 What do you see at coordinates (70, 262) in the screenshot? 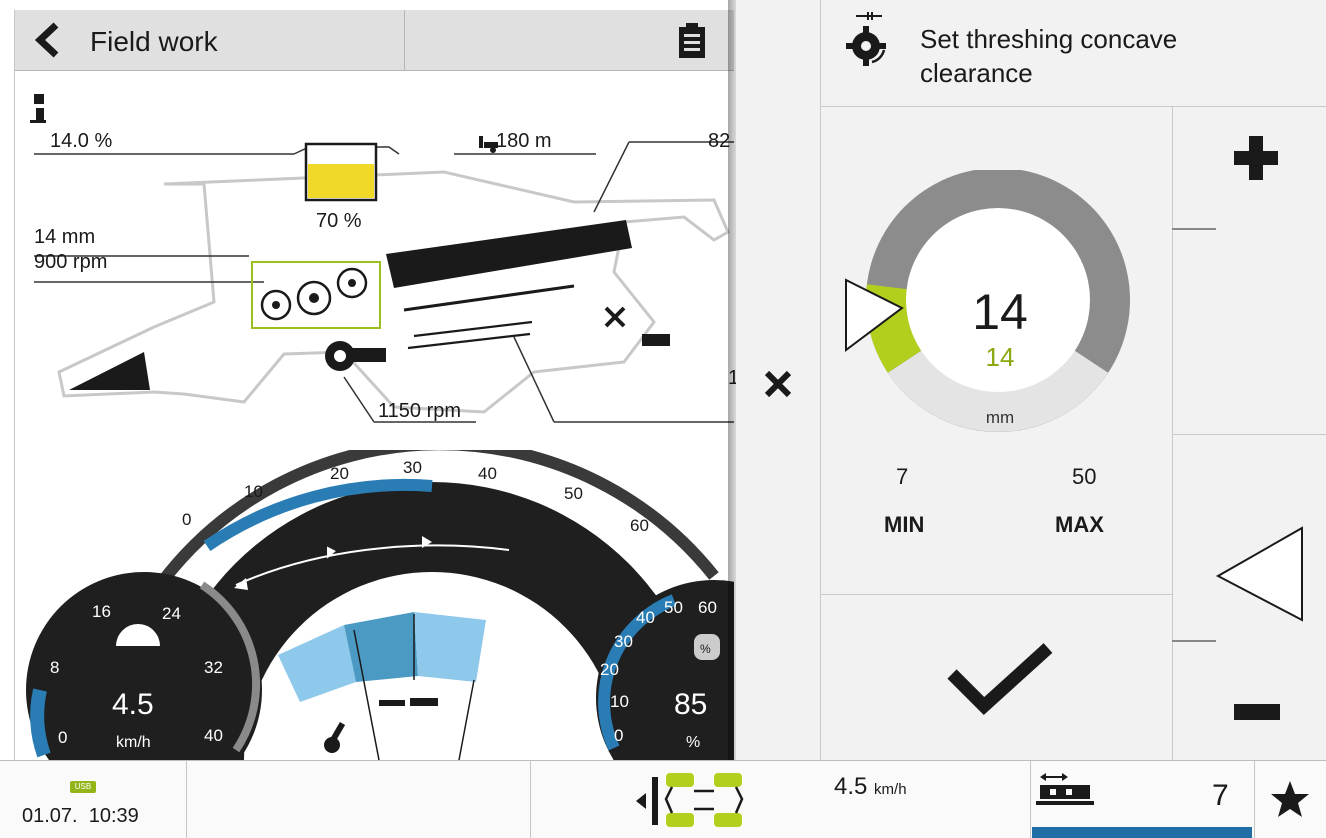
I see `drum-speed-value: 900 rpm` at bounding box center [70, 262].